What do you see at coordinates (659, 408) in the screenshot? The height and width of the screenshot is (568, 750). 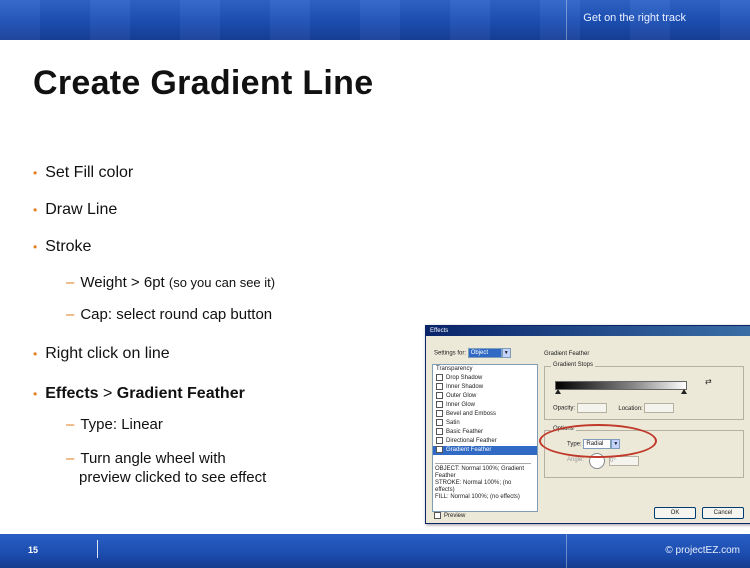 I see `location-field` at bounding box center [659, 408].